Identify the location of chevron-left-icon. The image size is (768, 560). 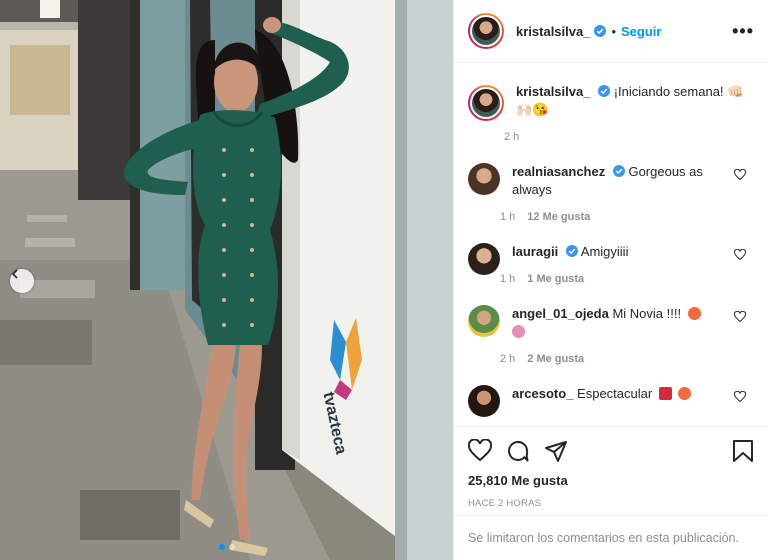
(14, 274).